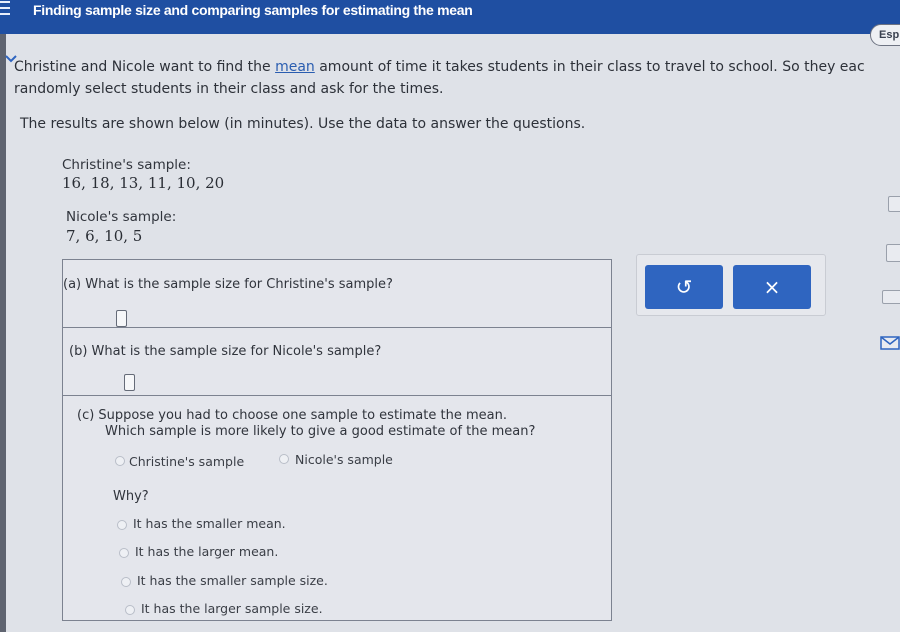 The width and height of the screenshot is (900, 632). Describe the element at coordinates (124, 553) in the screenshot. I see `radio-why-larger-mean` at that location.